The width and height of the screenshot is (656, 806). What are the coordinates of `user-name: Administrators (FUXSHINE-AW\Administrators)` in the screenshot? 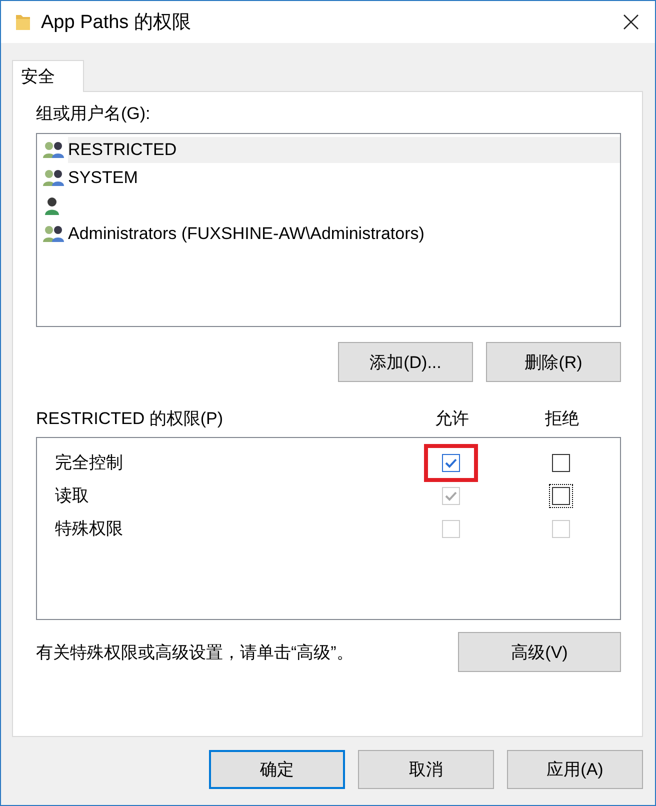 It's located at (344, 234).